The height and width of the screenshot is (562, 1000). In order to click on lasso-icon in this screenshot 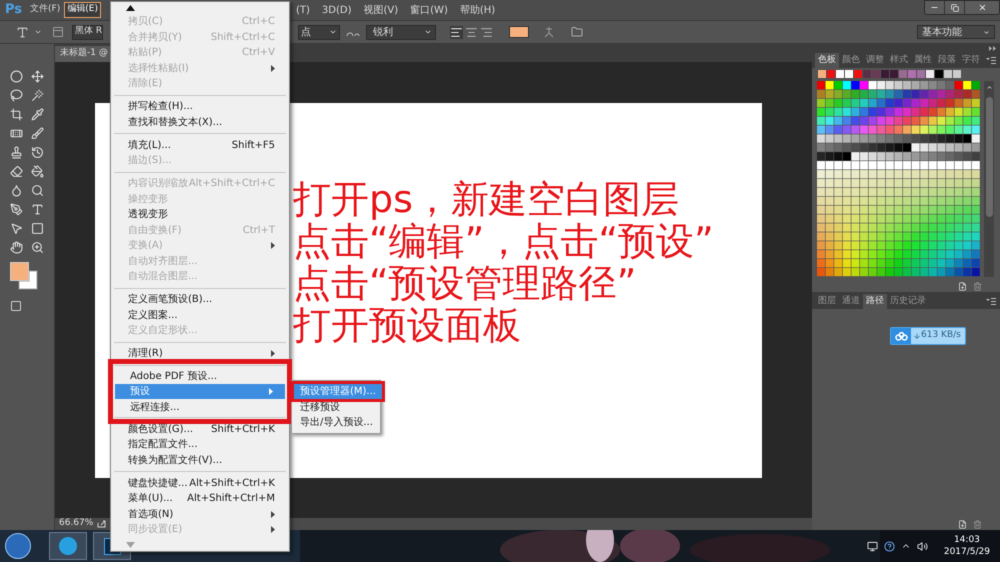, I will do `click(16, 95)`.